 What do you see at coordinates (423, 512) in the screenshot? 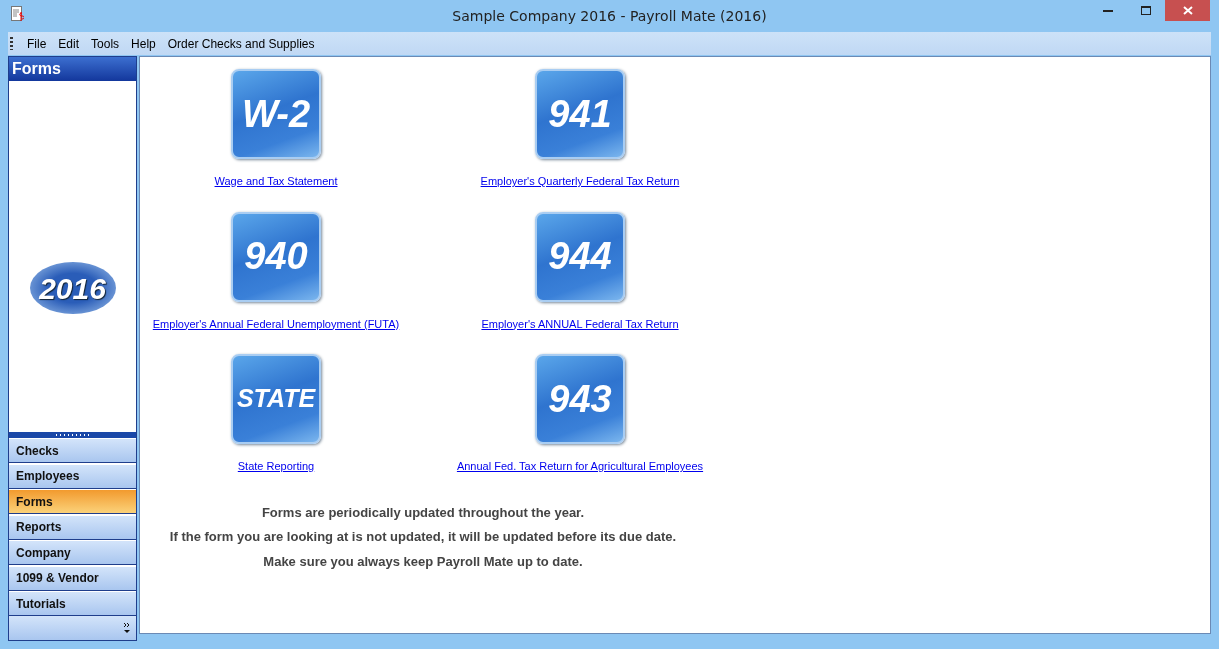
I see `info-text: Forms are periodically updated throughout the year.` at bounding box center [423, 512].